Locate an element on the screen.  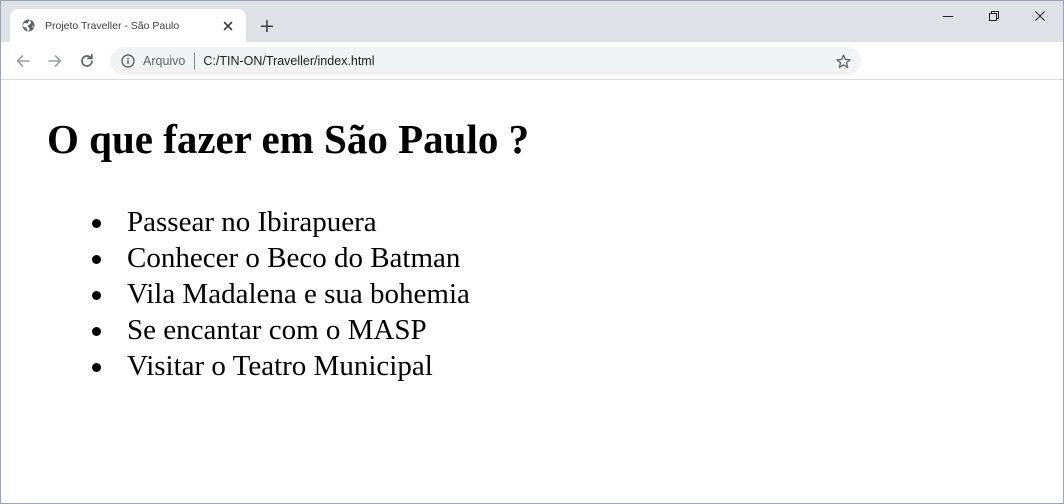
list-item: Conhecer o Beco do Batman is located at coordinates (280, 258).